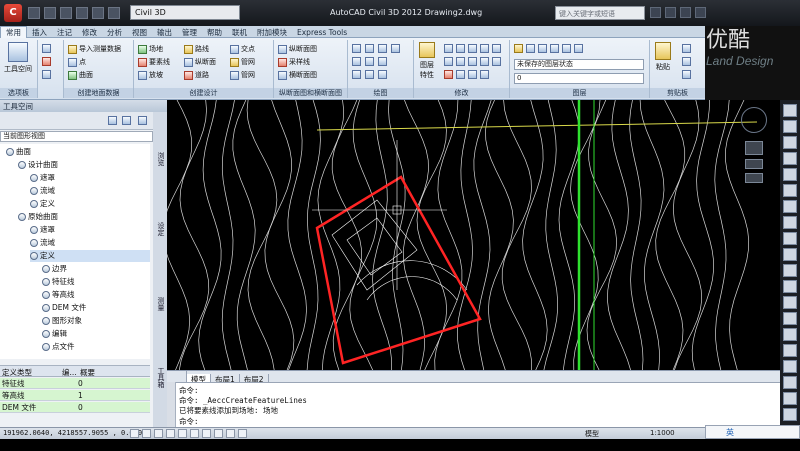 The height and width of the screenshot is (451, 800). Describe the element at coordinates (154, 62) in the screenshot. I see `feature-line-button: 要素线` at that location.